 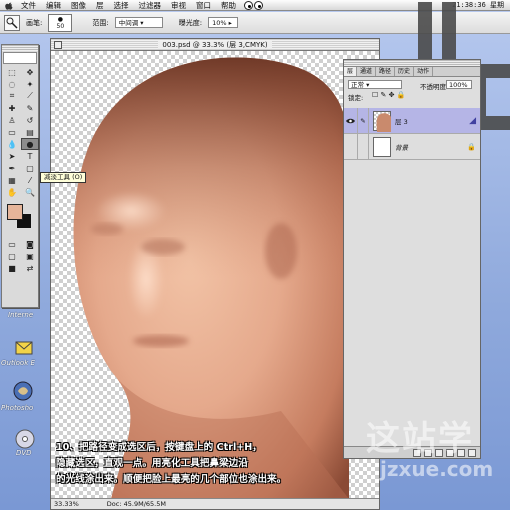 I want to click on dvd-icon, so click(x=25, y=439).